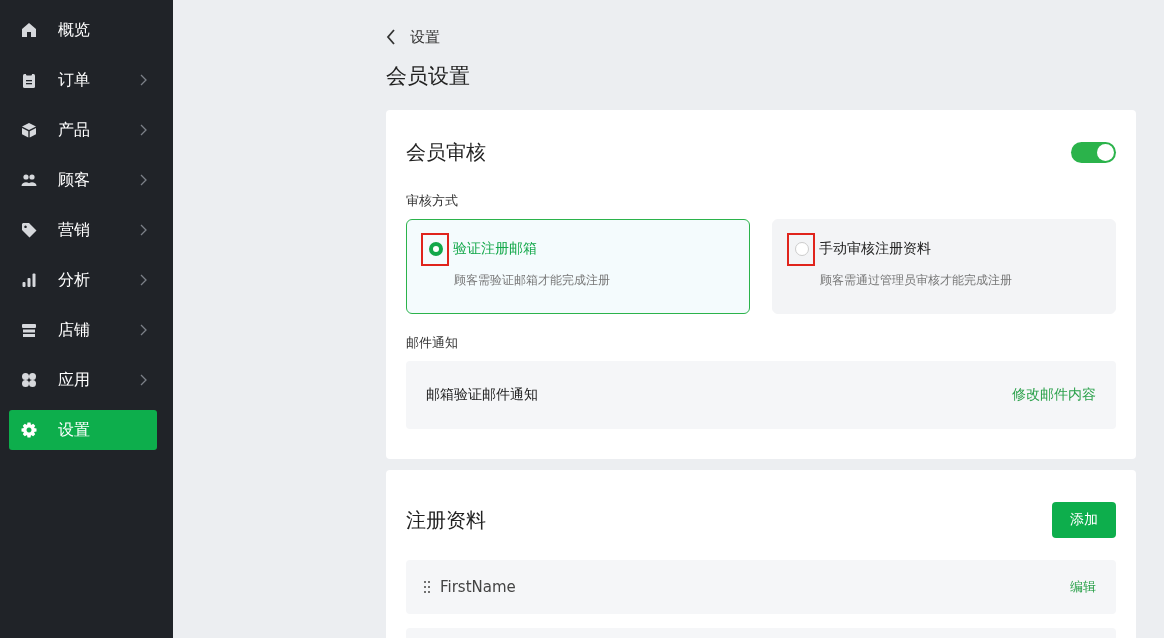 Image resolution: width=1164 pixels, height=638 pixels. I want to click on back-link: 设置, so click(761, 37).